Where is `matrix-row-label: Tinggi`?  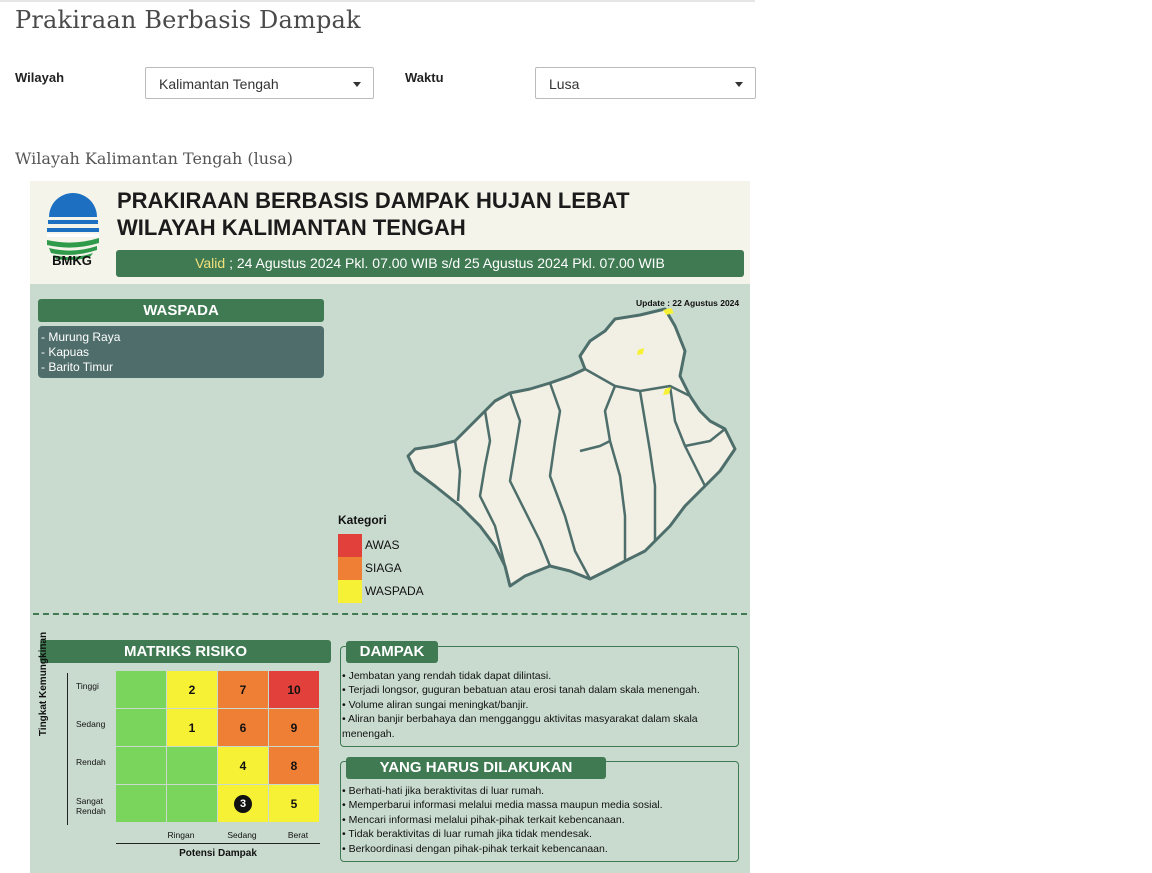
matrix-row-label: Tinggi is located at coordinates (87, 686).